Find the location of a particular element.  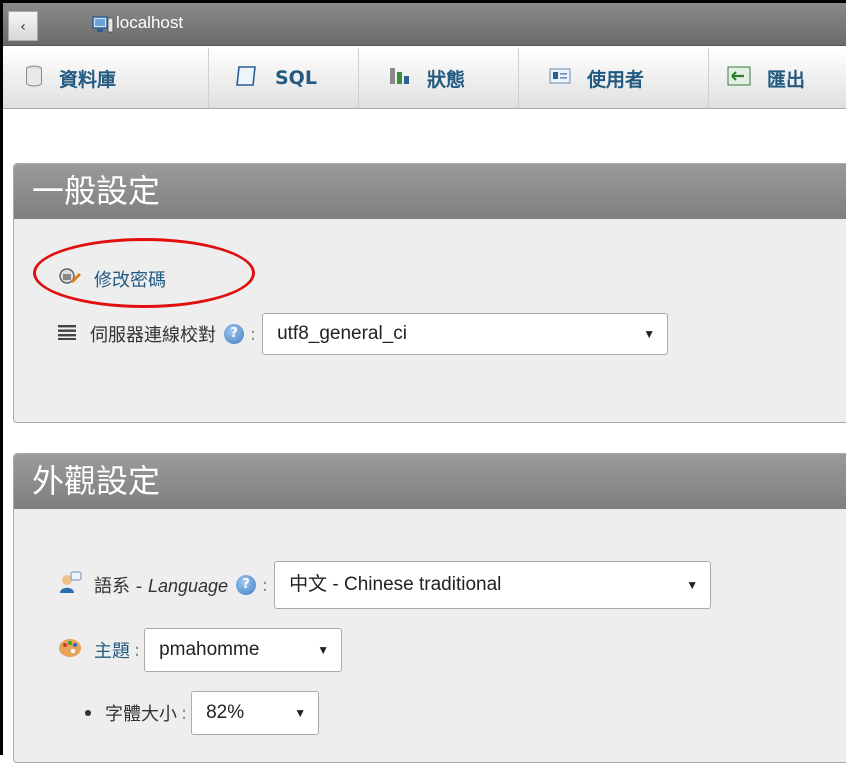

theme-label: 主題 is located at coordinates (112, 650).